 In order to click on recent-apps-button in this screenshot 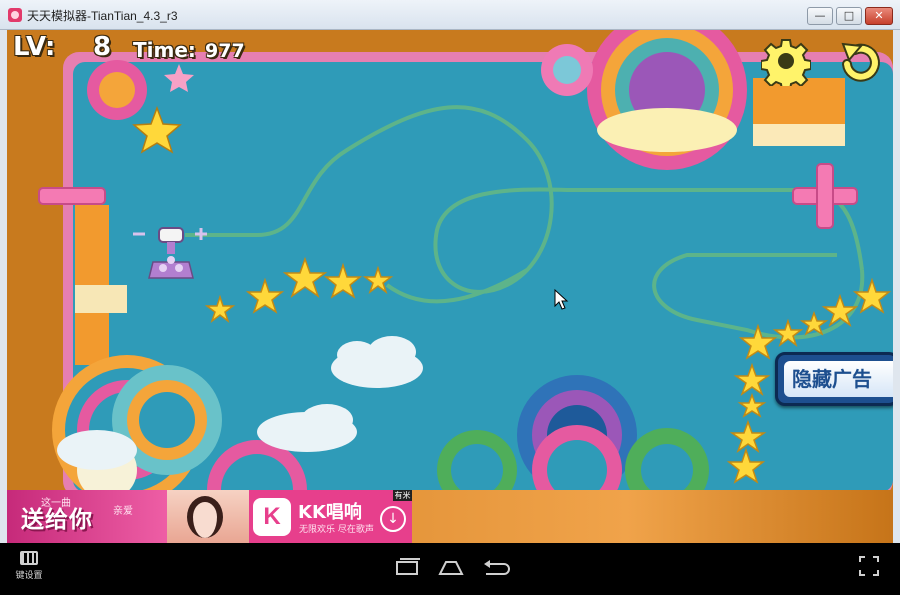, I will do `click(407, 568)`.